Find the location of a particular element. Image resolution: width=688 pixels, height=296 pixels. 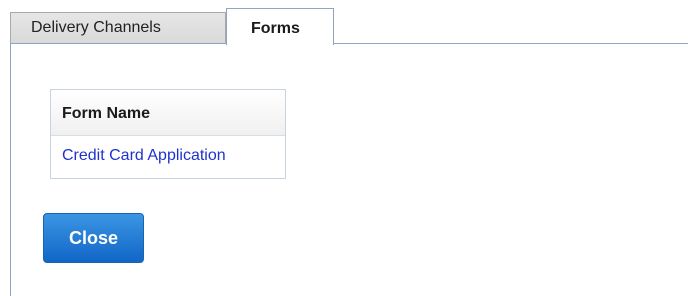

tab-strip-divider is located at coordinates (511, 43).